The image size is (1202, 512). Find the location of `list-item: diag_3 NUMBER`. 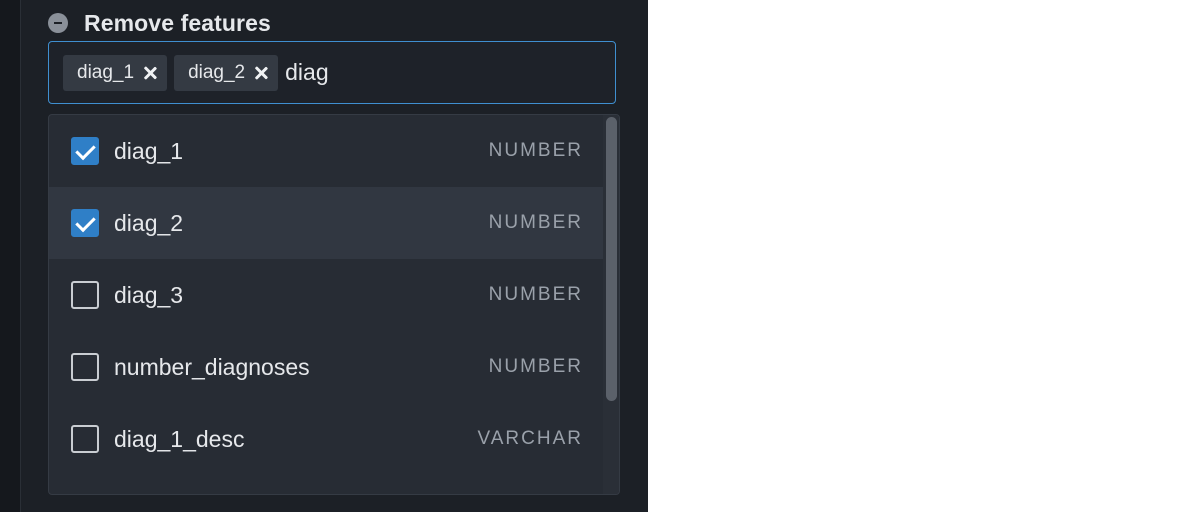

list-item: diag_3 NUMBER is located at coordinates (327, 295).